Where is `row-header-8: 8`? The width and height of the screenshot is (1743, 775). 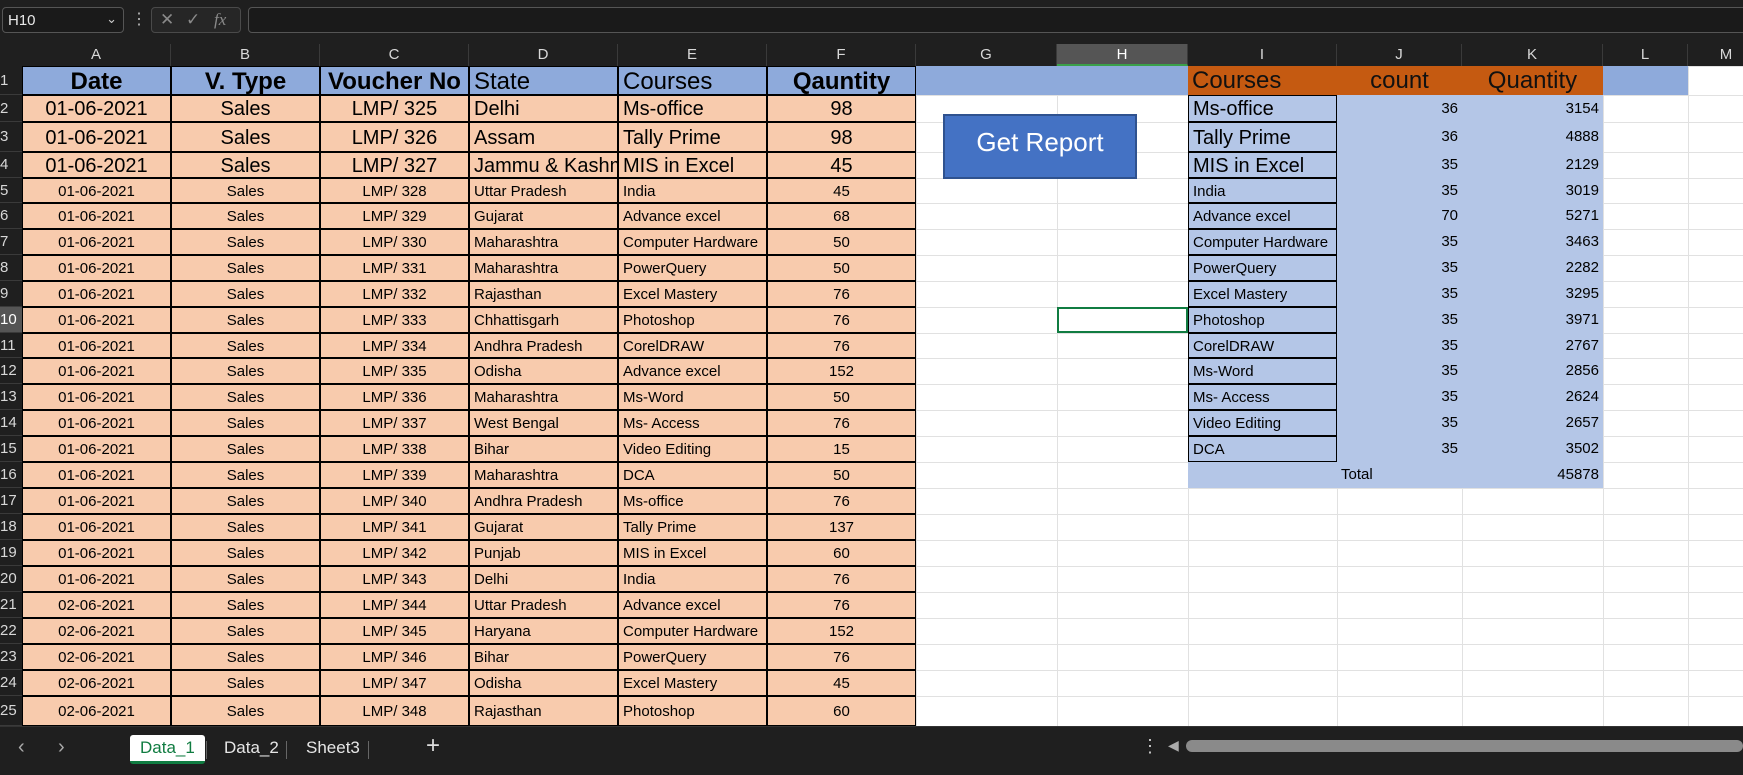
row-header-8: 8 is located at coordinates (11, 268).